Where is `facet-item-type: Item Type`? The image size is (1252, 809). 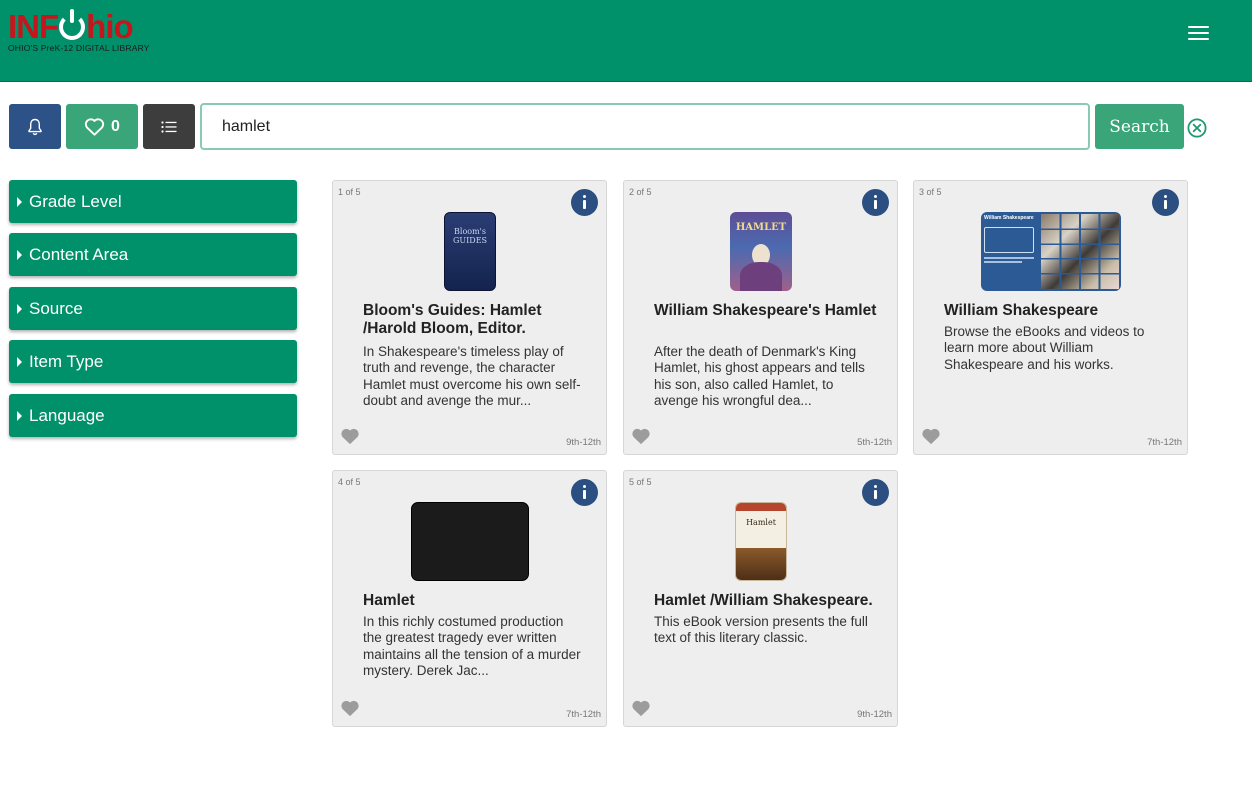
facet-item-type: Item Type is located at coordinates (153, 361).